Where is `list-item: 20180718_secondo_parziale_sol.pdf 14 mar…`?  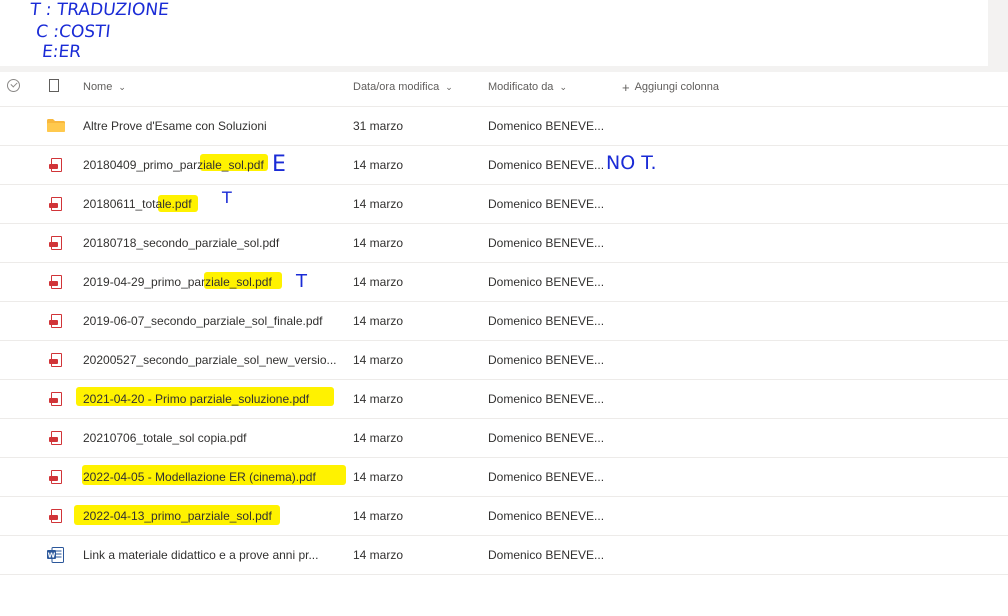 list-item: 20180718_secondo_parziale_sol.pdf 14 mar… is located at coordinates (504, 243).